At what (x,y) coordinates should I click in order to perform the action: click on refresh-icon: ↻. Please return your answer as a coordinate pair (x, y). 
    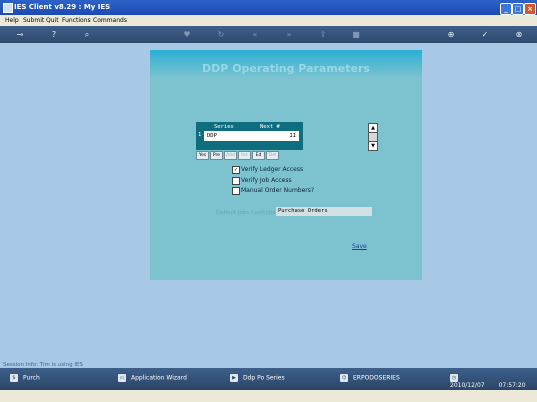
    Looking at the image, I should click on (221, 34).